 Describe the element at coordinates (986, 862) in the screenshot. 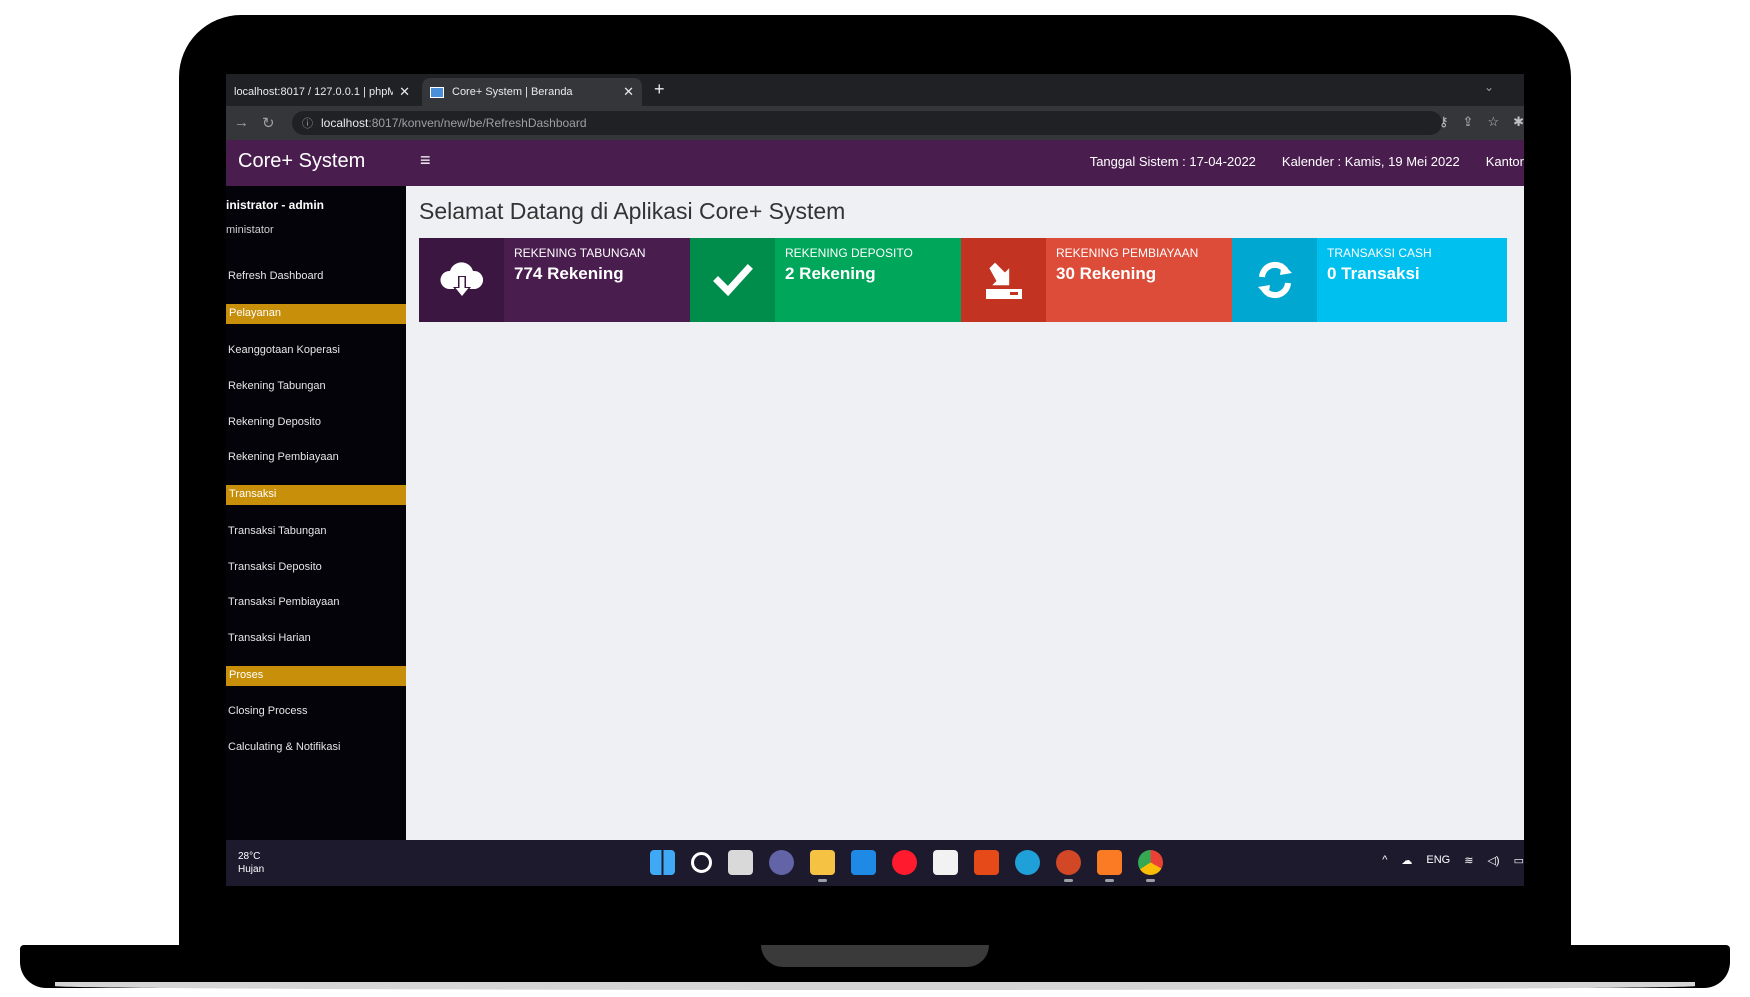

I see `office-icon` at that location.